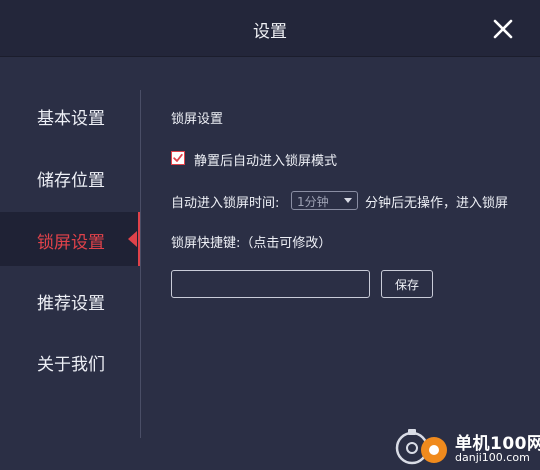 The image size is (540, 470). I want to click on sidebar-item-lock-screen: 锁屏设置, so click(70, 239).